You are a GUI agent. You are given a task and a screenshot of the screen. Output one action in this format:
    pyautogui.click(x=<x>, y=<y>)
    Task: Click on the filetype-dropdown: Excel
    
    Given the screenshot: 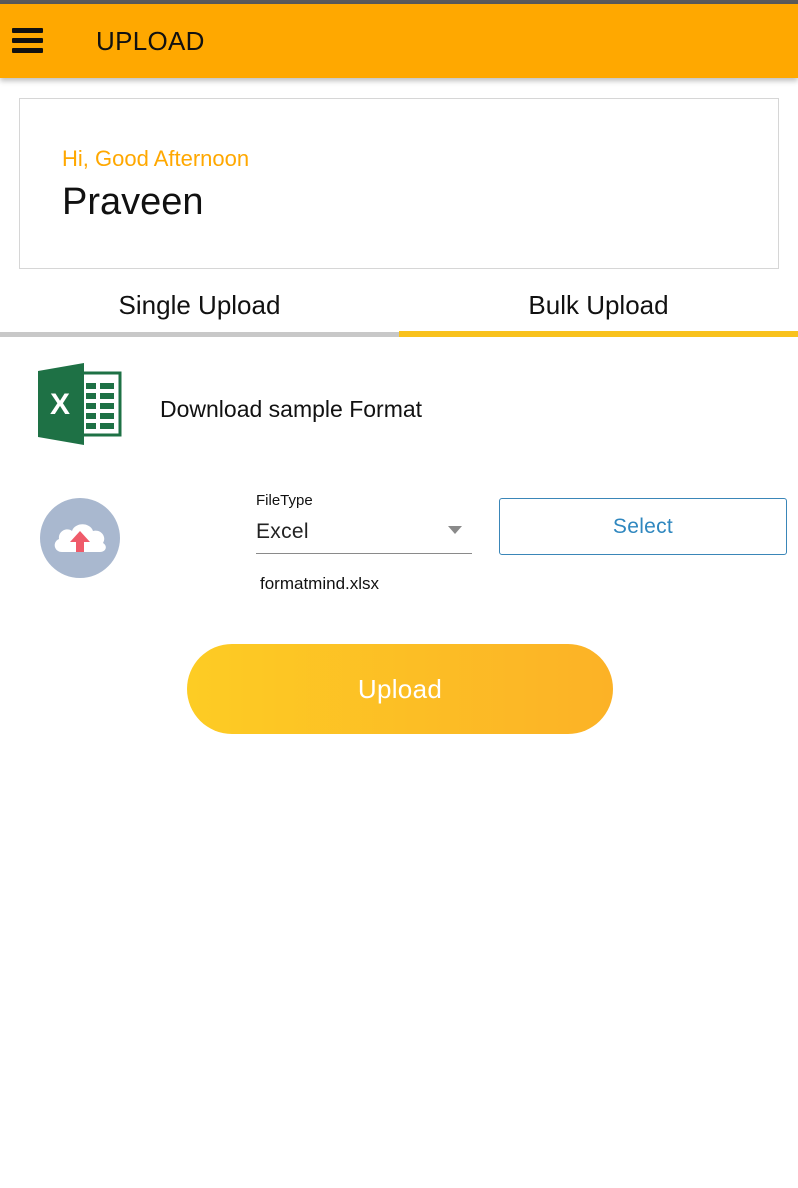 What is the action you would take?
    pyautogui.click(x=364, y=534)
    